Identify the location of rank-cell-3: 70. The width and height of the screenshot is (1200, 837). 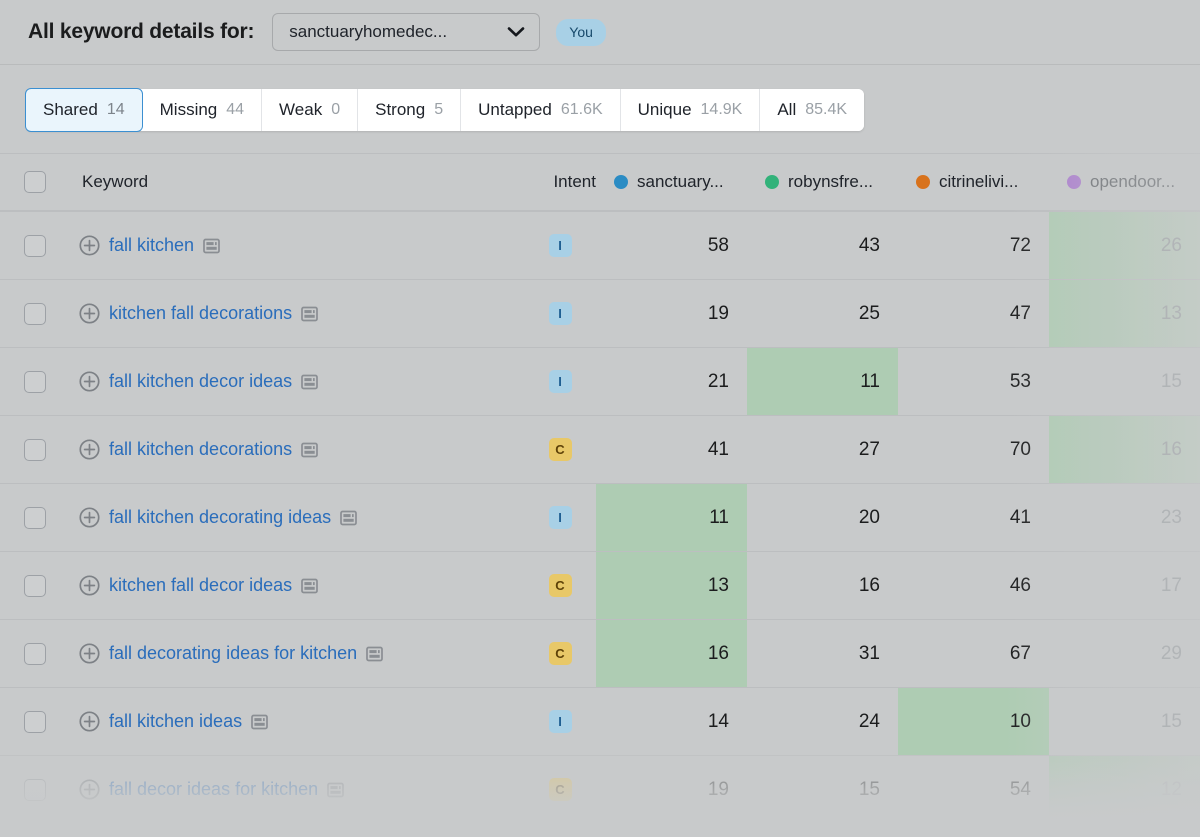
(973, 449).